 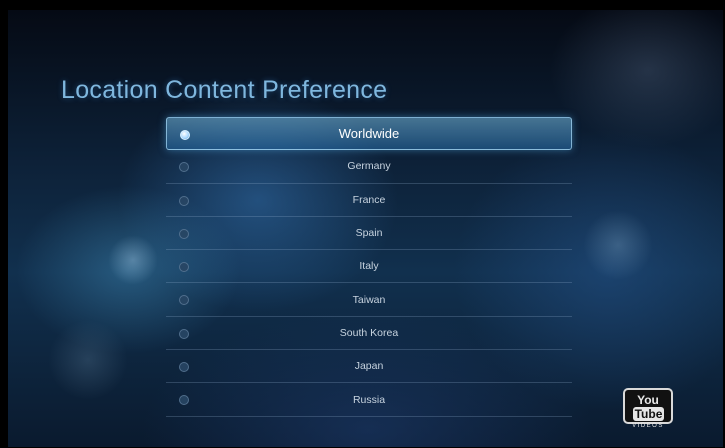 I want to click on location-option-germany: Germany, so click(x=369, y=167).